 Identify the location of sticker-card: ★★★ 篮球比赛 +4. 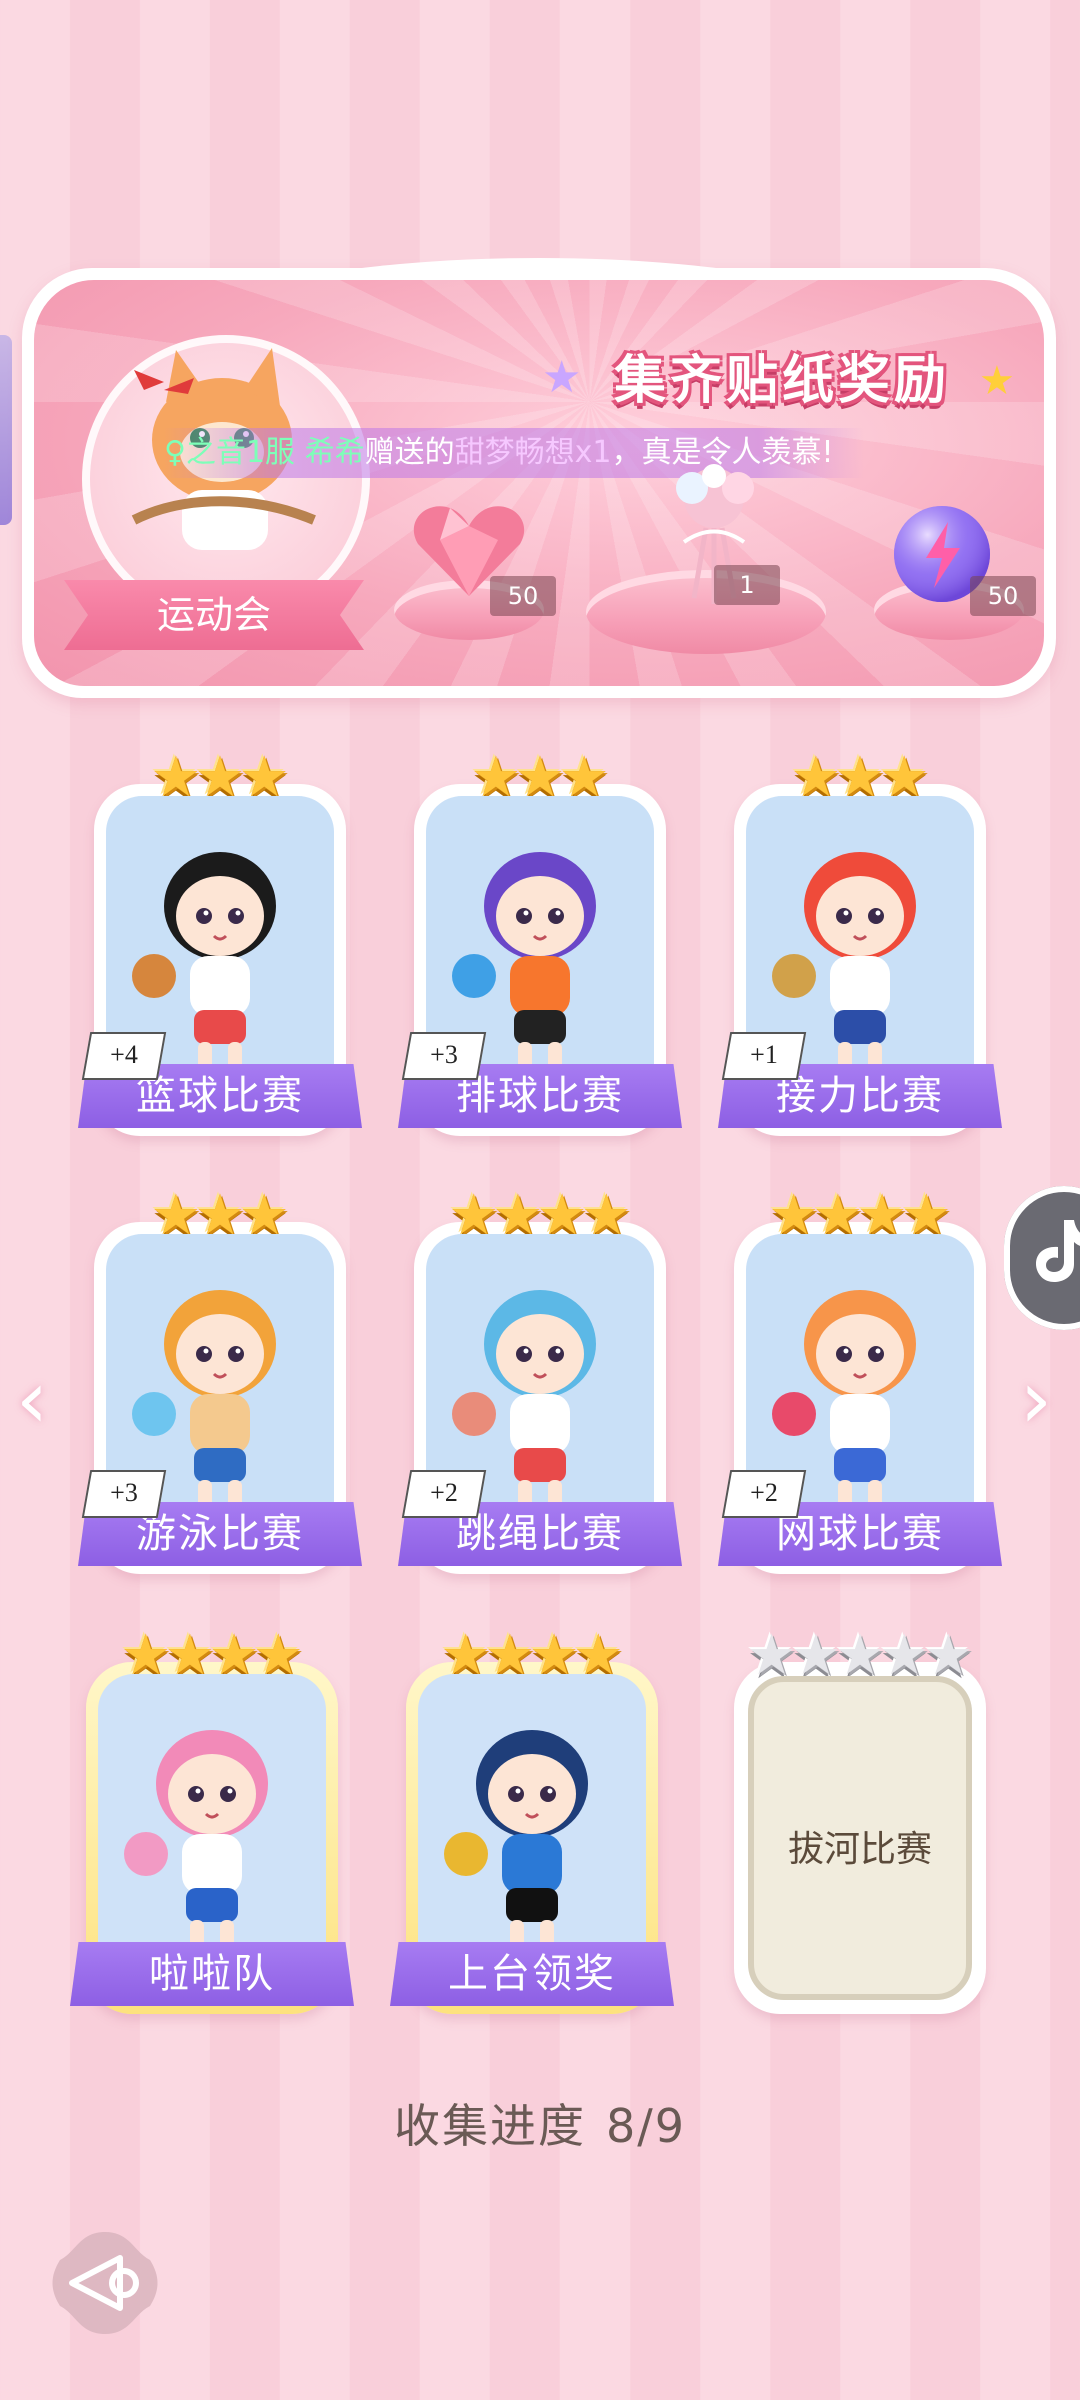
(220, 943).